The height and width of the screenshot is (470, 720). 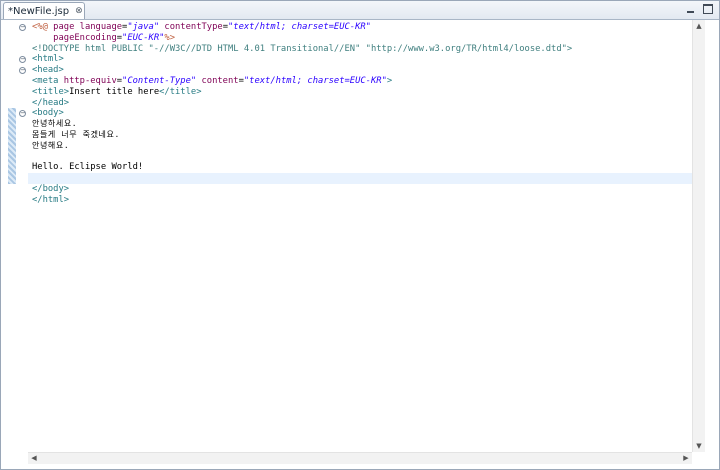 What do you see at coordinates (302, 92) in the screenshot?
I see `code-line: <title>Insert title here</title>` at bounding box center [302, 92].